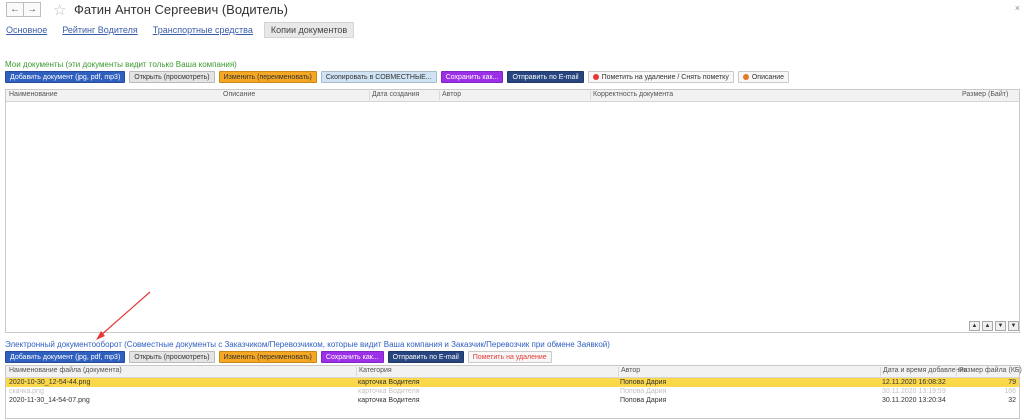 The image size is (1024, 420). What do you see at coordinates (203, 30) in the screenshot?
I see `tab-vehicles: Транспортные средства` at bounding box center [203, 30].